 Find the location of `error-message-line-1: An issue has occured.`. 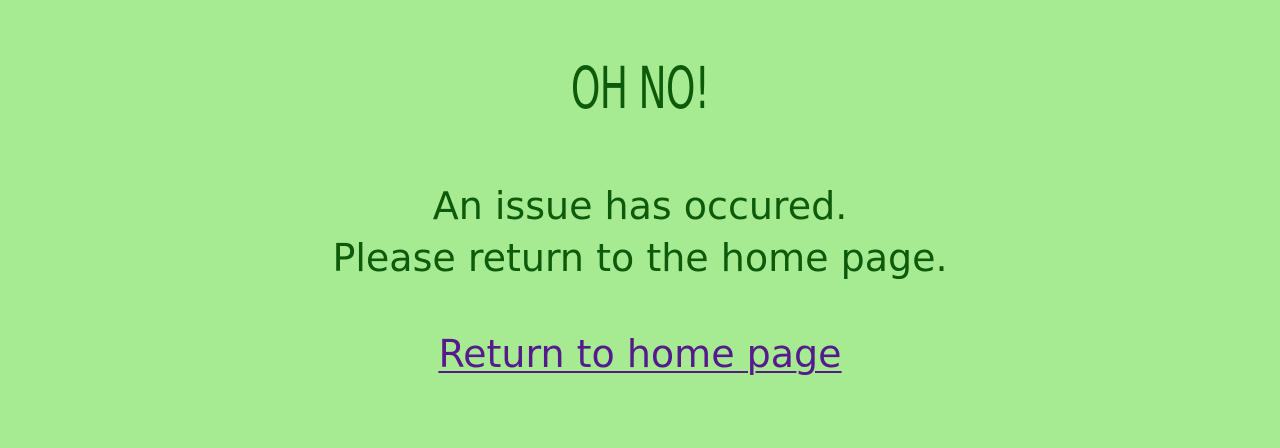

error-message-line-1: An issue has occured. is located at coordinates (640, 206).